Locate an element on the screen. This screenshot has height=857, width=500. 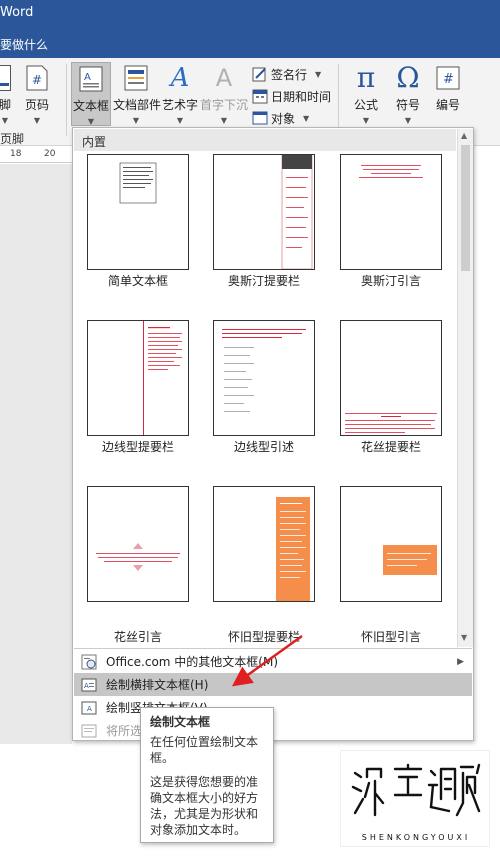
symbol-button: Ω 符号 ▼ is located at coordinates (408, 93).